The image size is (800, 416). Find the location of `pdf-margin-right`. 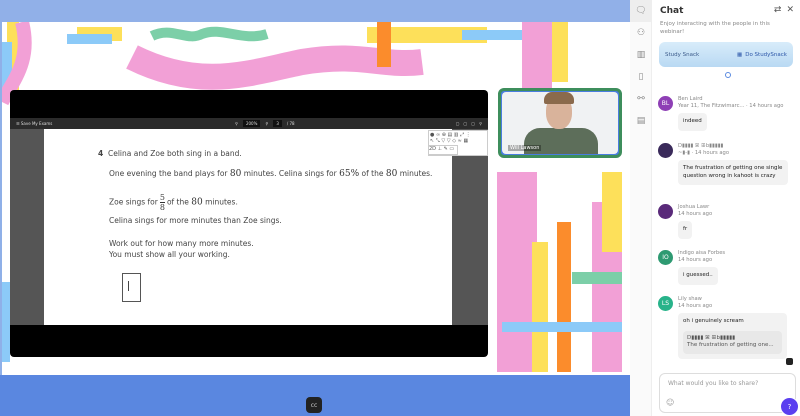

pdf-margin-right is located at coordinates (470, 227).